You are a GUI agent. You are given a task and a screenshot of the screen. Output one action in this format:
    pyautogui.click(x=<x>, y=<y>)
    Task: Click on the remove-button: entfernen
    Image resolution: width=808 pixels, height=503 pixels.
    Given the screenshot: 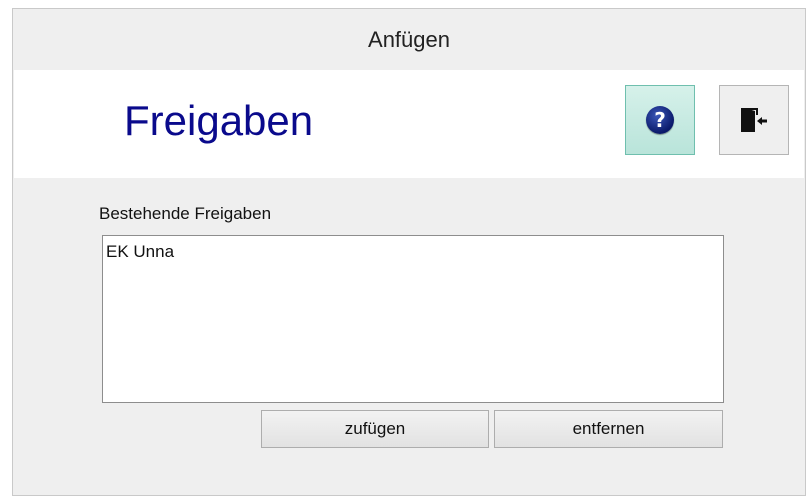 What is the action you would take?
    pyautogui.click(x=608, y=429)
    